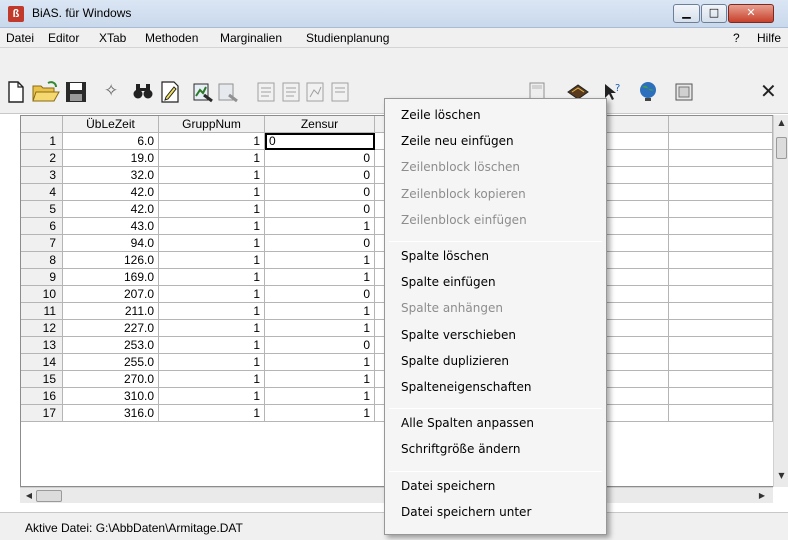 This screenshot has width=788, height=540. Describe the element at coordinates (445, 256) in the screenshot. I see `context-menu-item: Spalte löschen` at that location.